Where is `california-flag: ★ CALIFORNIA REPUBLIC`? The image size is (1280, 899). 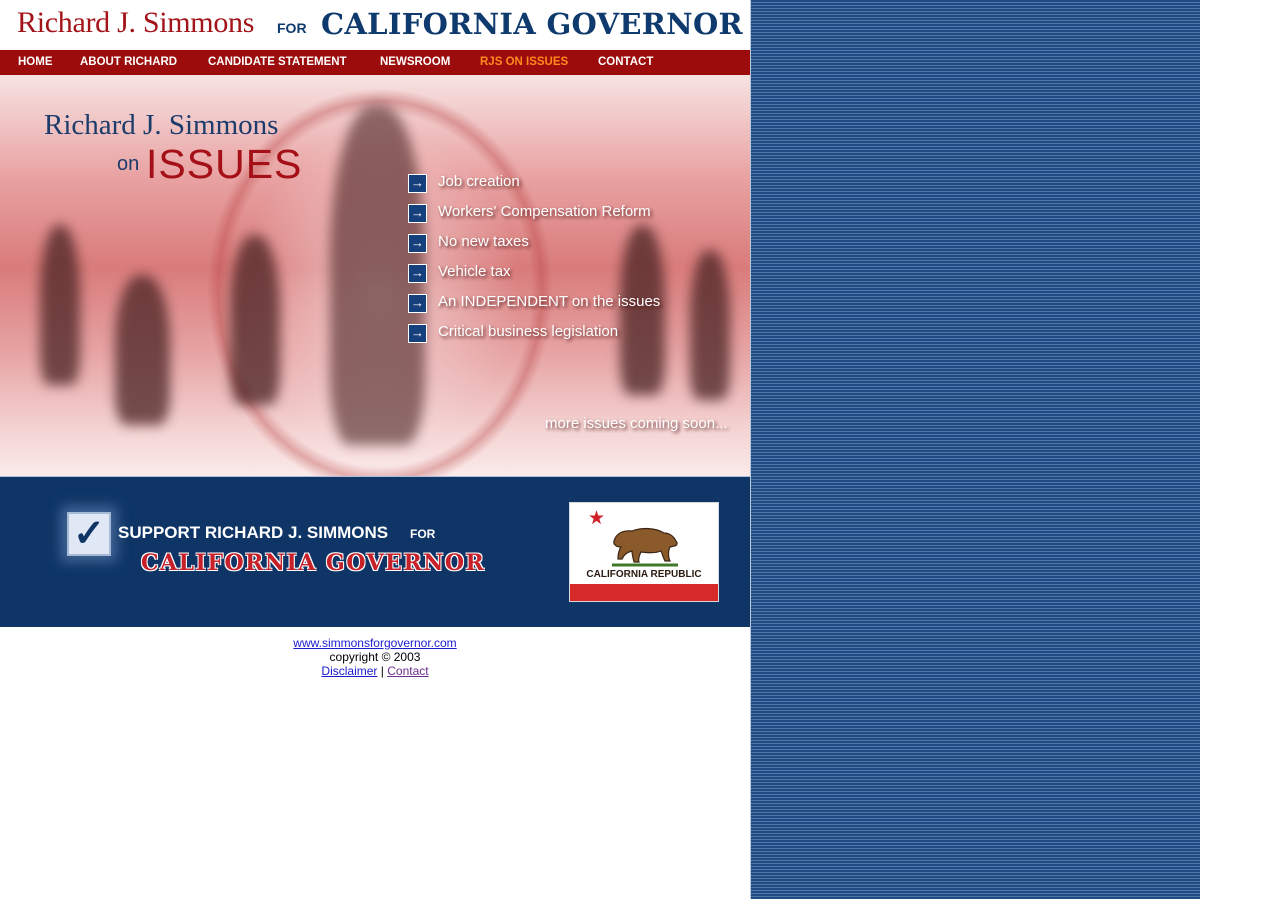 california-flag: ★ CALIFORNIA REPUBLIC is located at coordinates (644, 552).